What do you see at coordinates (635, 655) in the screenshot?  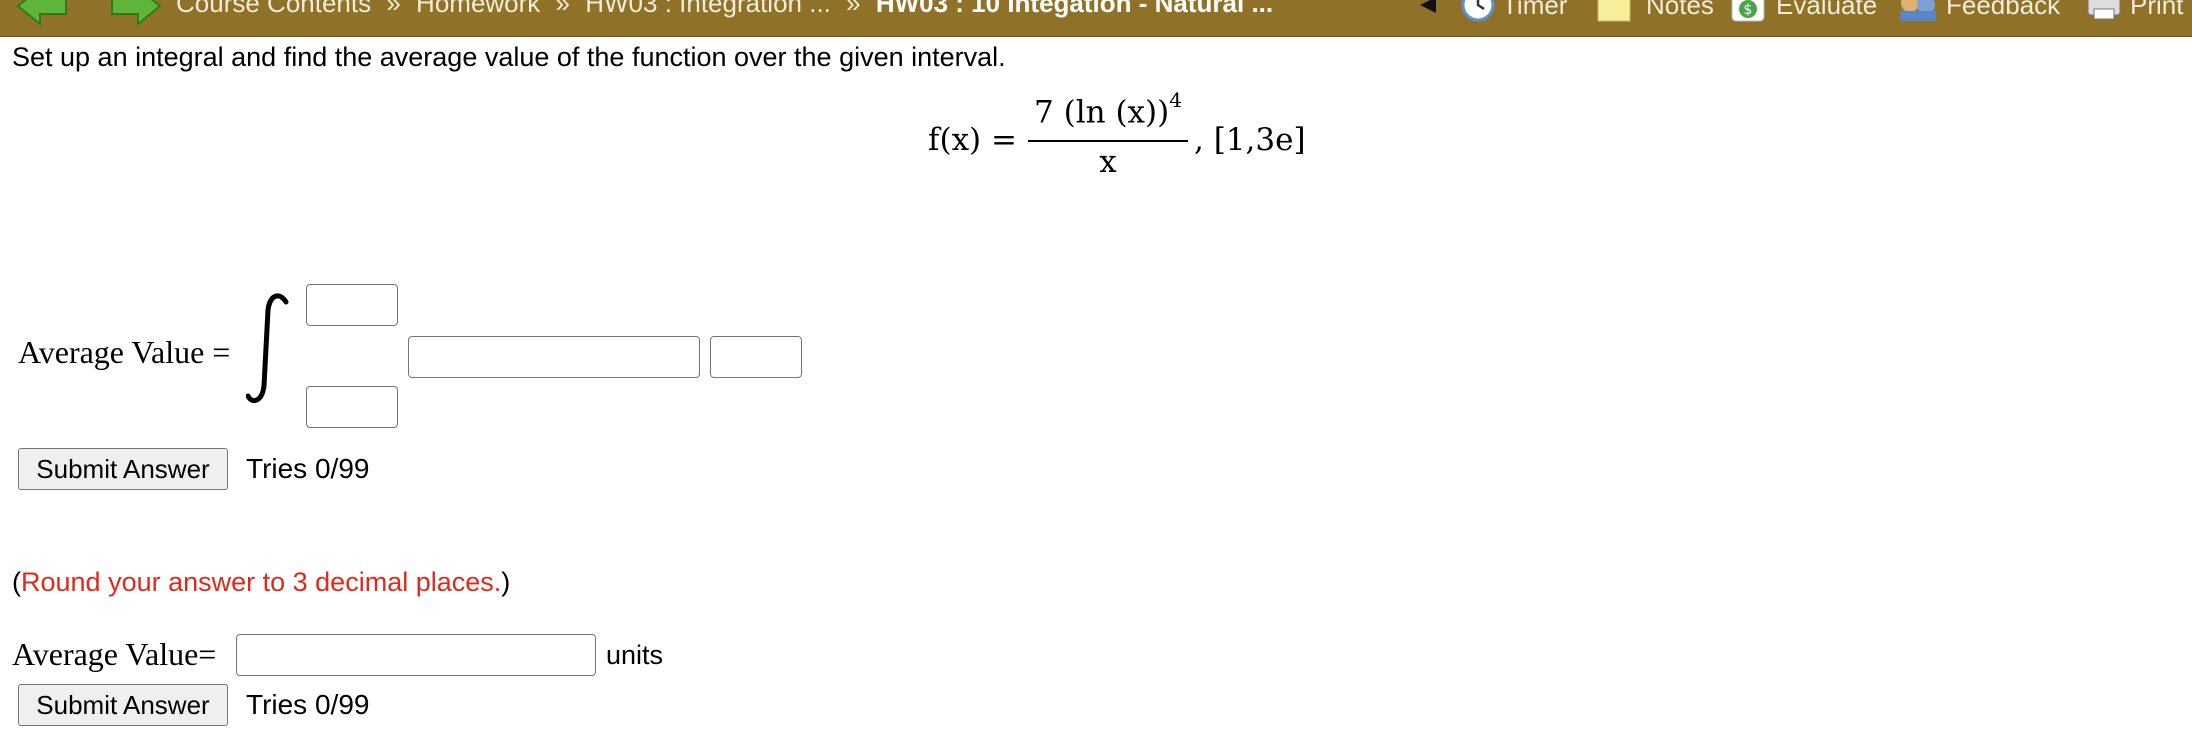 I see `units-label: units` at bounding box center [635, 655].